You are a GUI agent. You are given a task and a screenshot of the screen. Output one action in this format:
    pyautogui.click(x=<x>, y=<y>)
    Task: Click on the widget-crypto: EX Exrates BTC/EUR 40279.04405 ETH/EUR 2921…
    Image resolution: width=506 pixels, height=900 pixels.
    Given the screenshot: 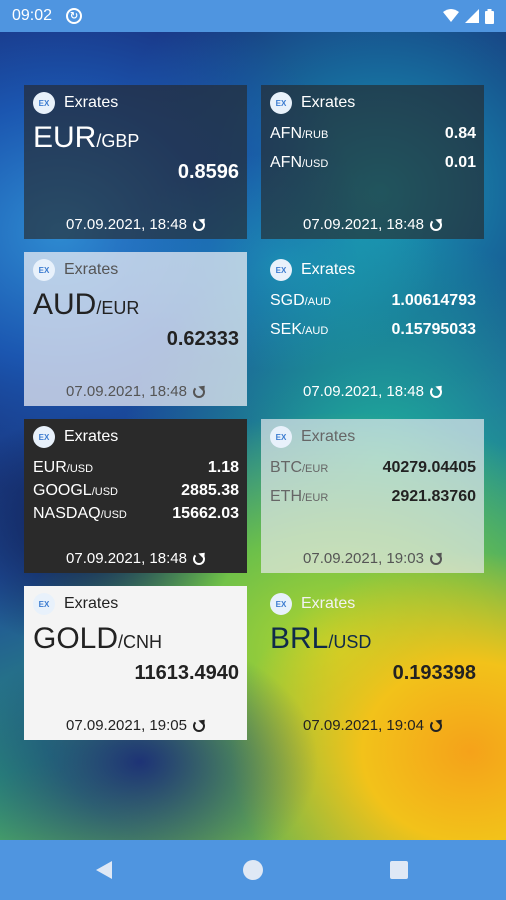 What is the action you would take?
    pyautogui.click(x=372, y=496)
    